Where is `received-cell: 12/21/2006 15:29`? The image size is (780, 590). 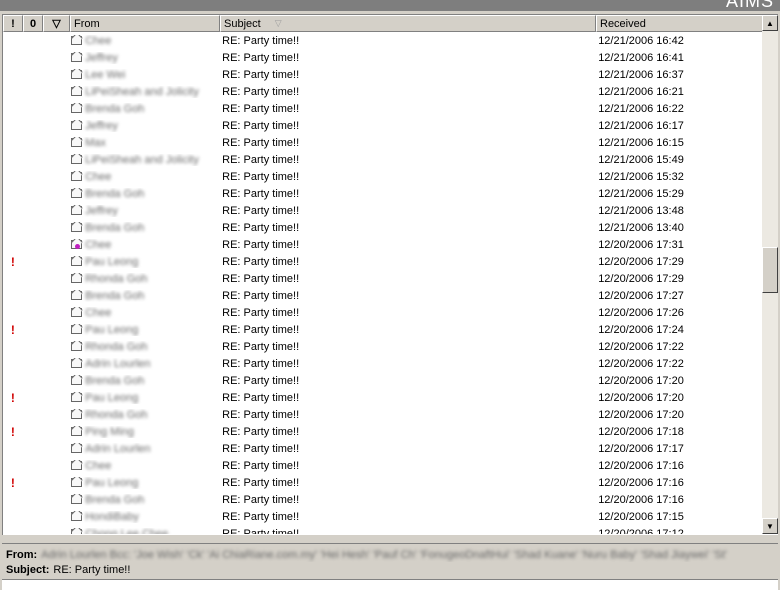
received-cell: 12/21/2006 15:29 is located at coordinates (641, 193).